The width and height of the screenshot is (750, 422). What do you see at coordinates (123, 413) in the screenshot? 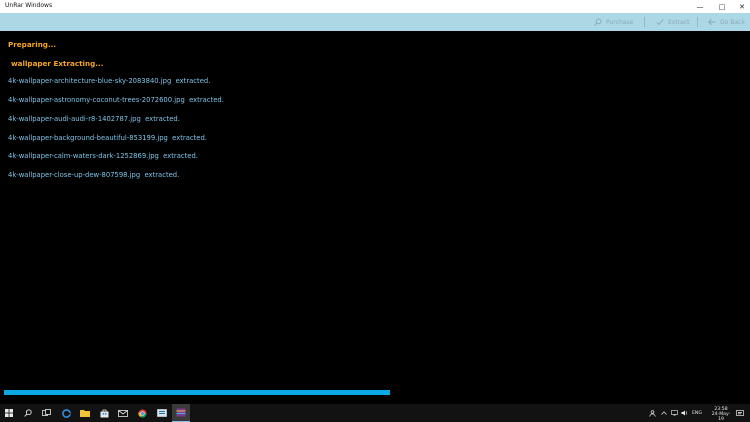
I see `mail-icon` at bounding box center [123, 413].